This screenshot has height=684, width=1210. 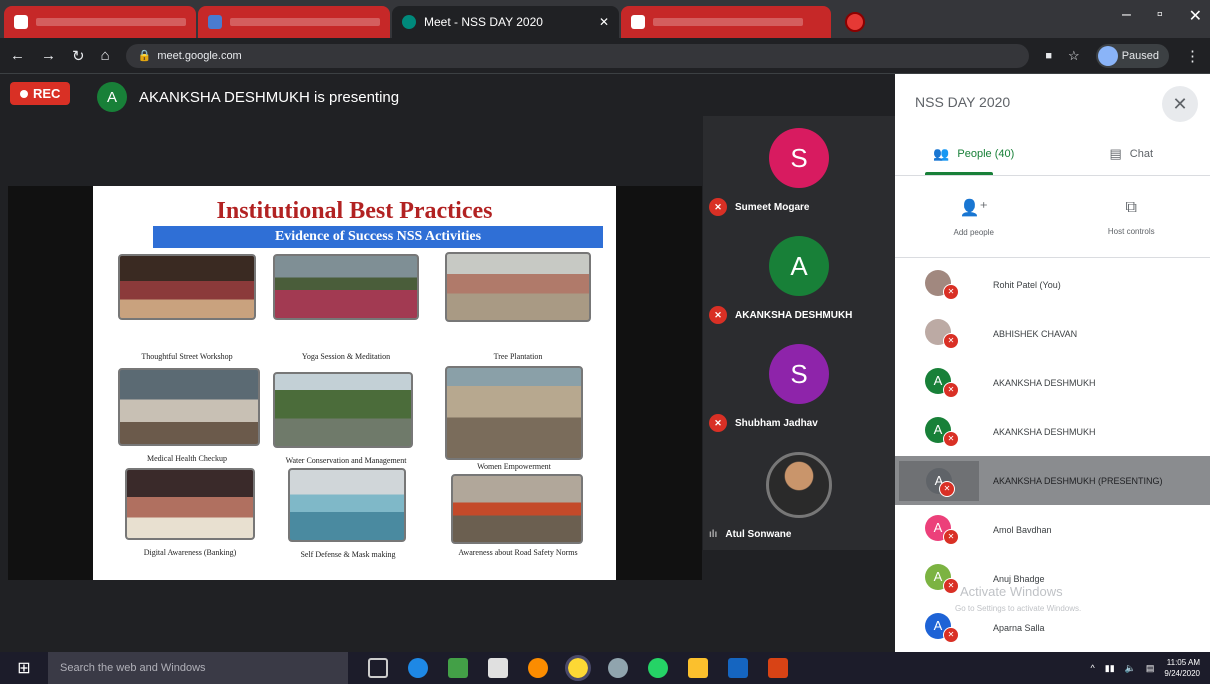 I want to click on presenter-banner: A AKANKSHA DESHMUKH is presenting, so click(x=248, y=97).